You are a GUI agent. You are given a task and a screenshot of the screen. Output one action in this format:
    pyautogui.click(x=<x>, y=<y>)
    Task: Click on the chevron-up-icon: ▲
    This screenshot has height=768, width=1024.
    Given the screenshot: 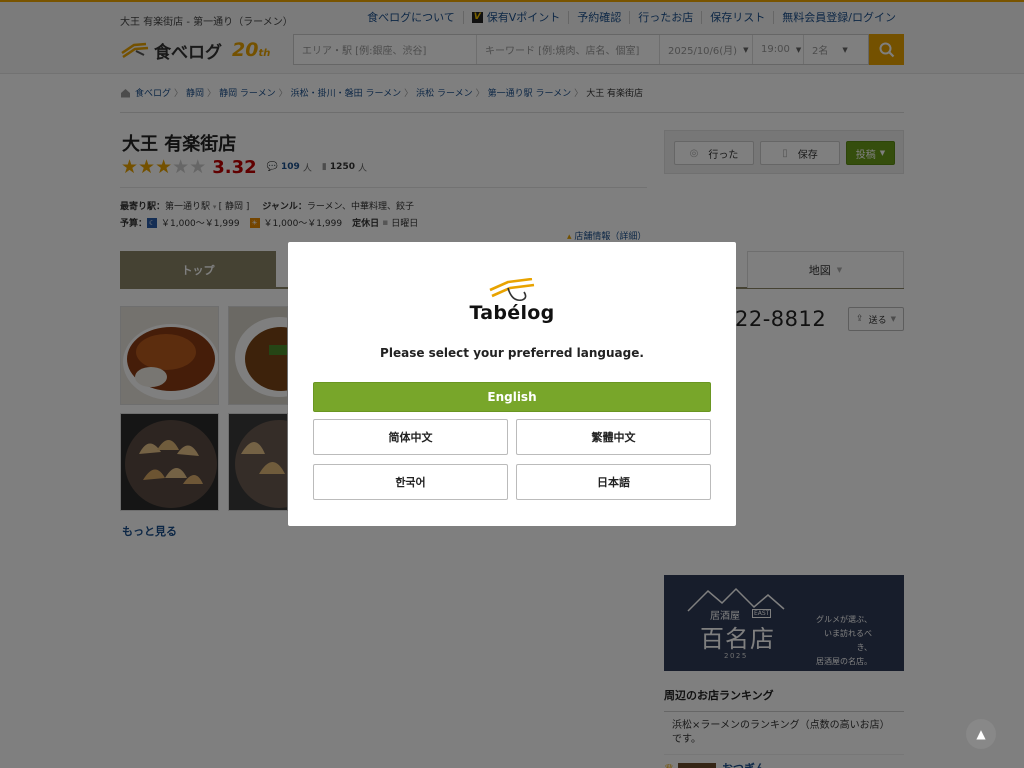 What is the action you would take?
    pyautogui.click(x=981, y=734)
    